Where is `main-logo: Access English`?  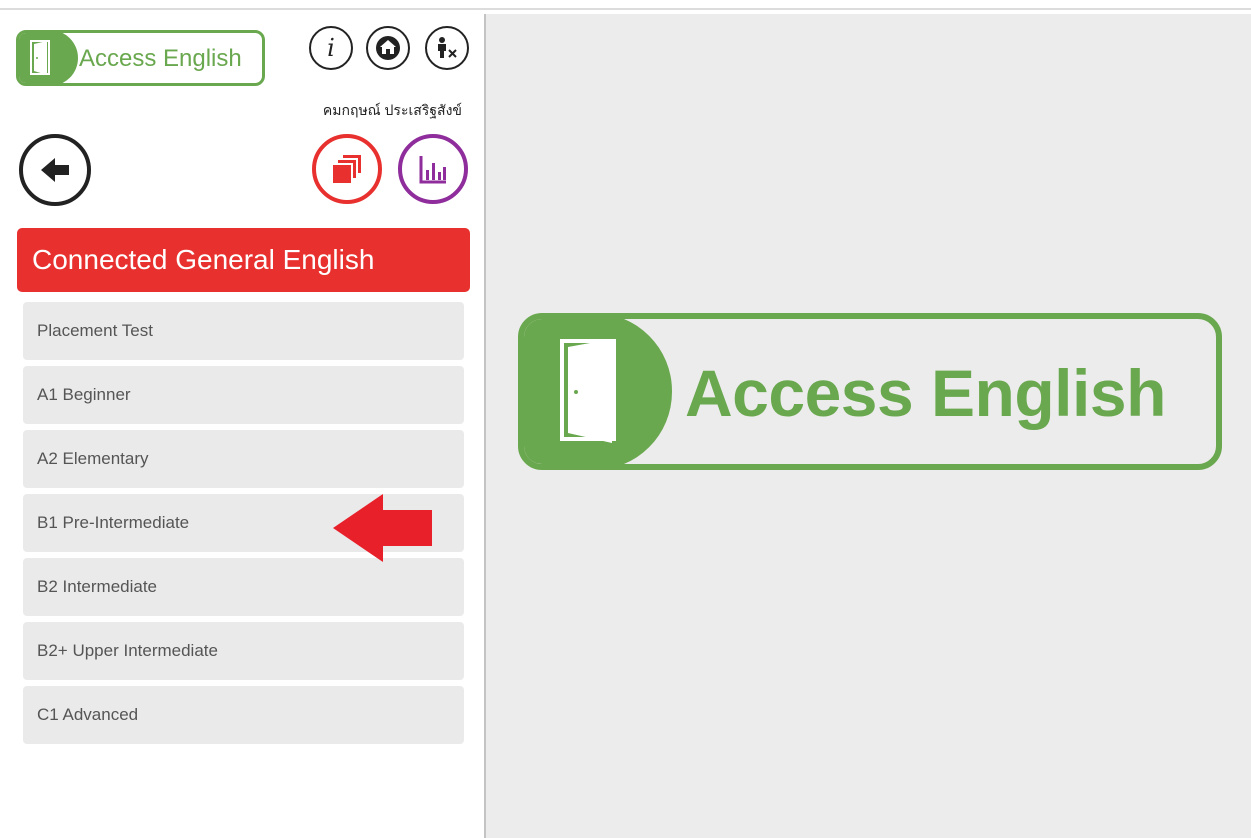
main-logo: Access English is located at coordinates (870, 391).